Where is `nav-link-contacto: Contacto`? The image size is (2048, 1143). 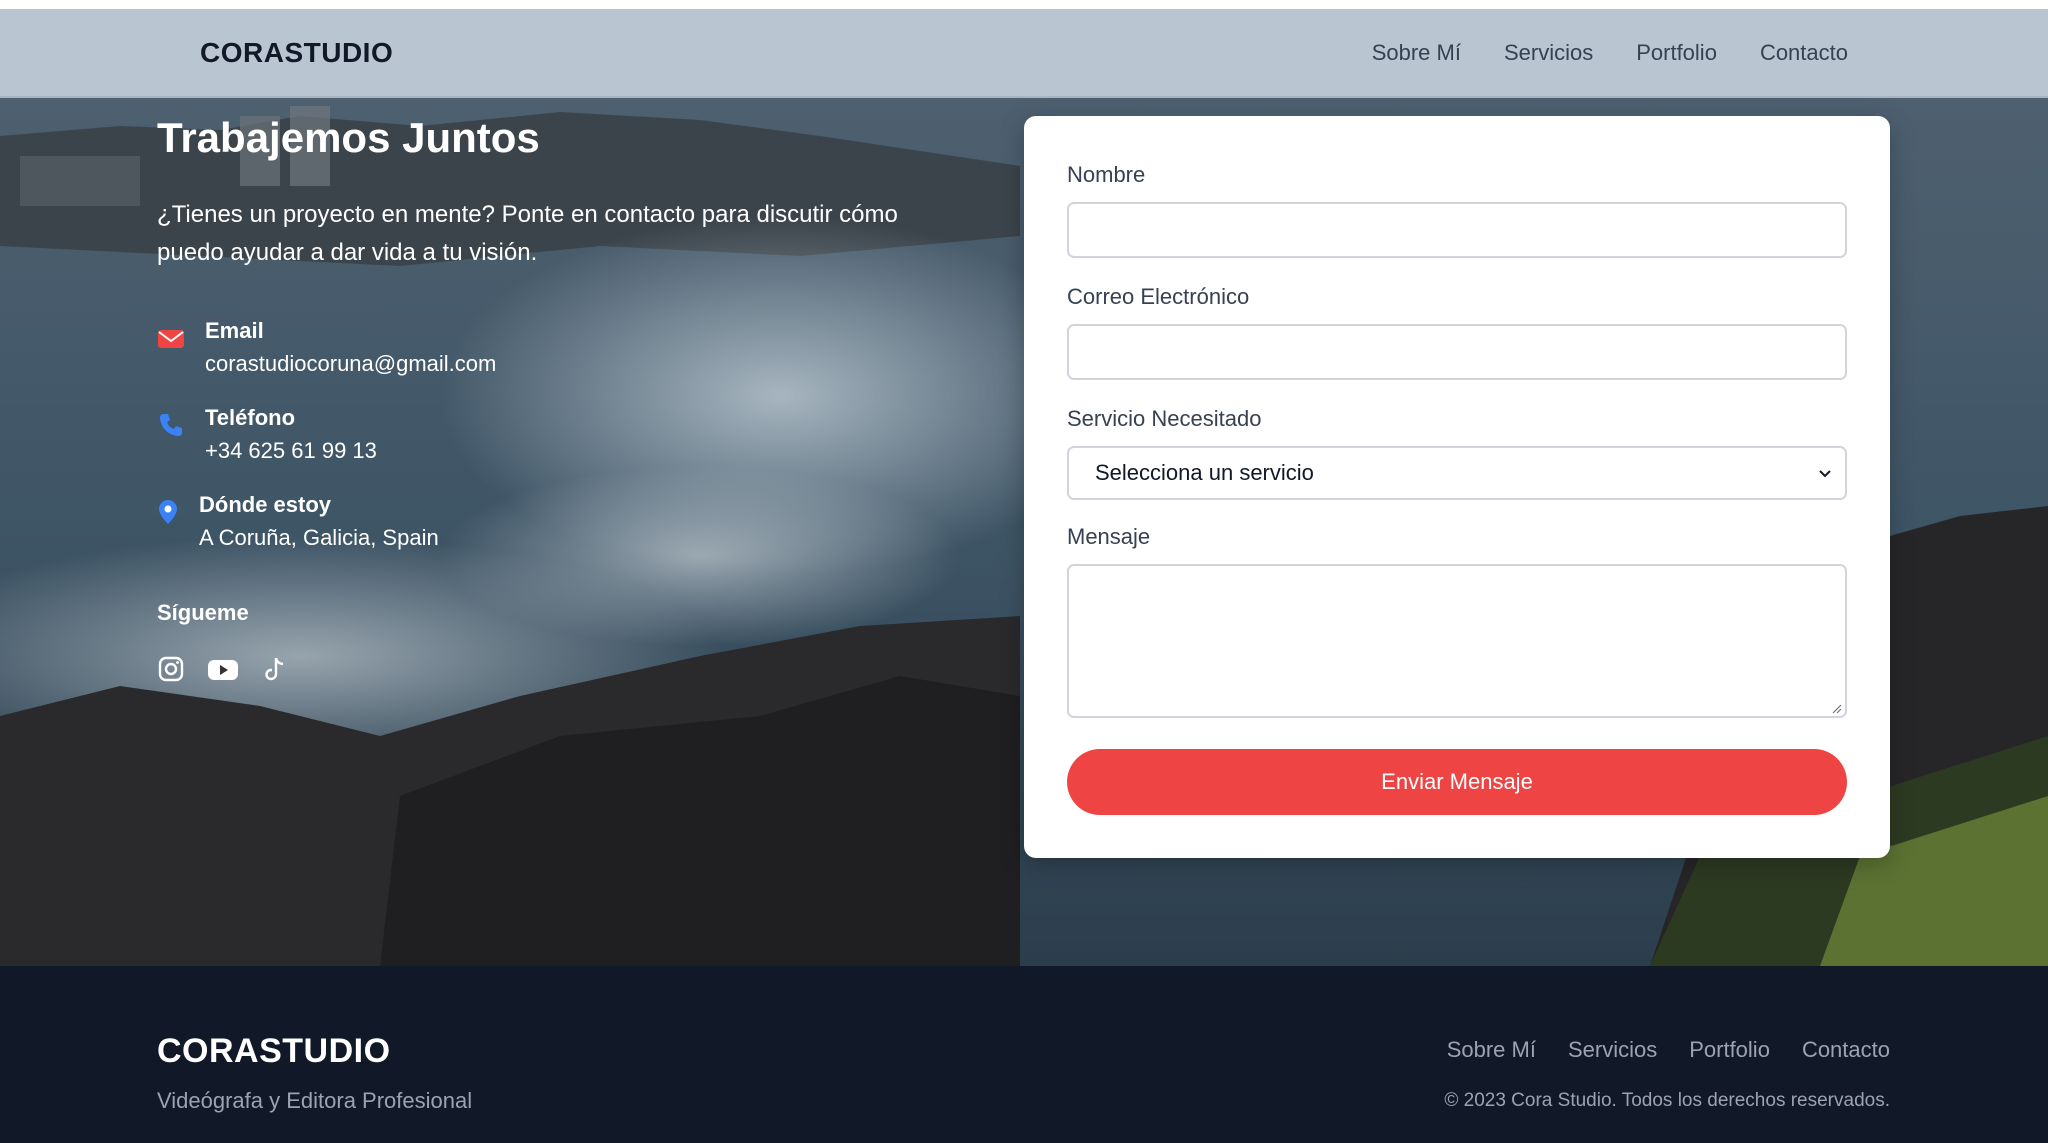 nav-link-contacto: Contacto is located at coordinates (1804, 53).